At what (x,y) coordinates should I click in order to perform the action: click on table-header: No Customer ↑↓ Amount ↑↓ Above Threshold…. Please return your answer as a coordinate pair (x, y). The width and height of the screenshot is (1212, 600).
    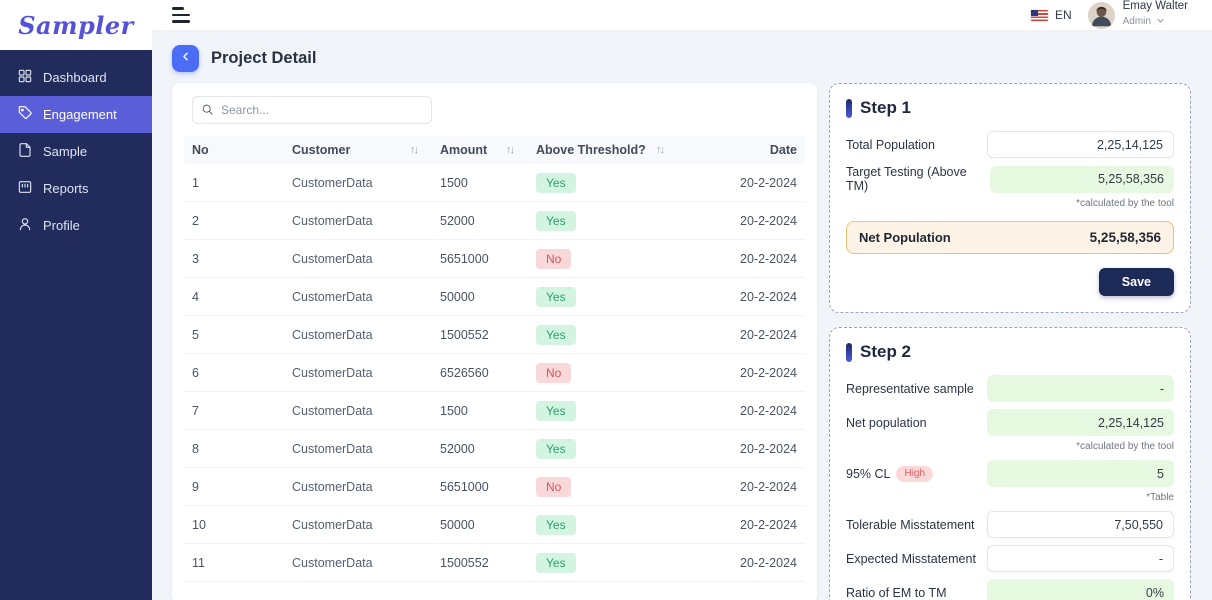
    Looking at the image, I should click on (494, 150).